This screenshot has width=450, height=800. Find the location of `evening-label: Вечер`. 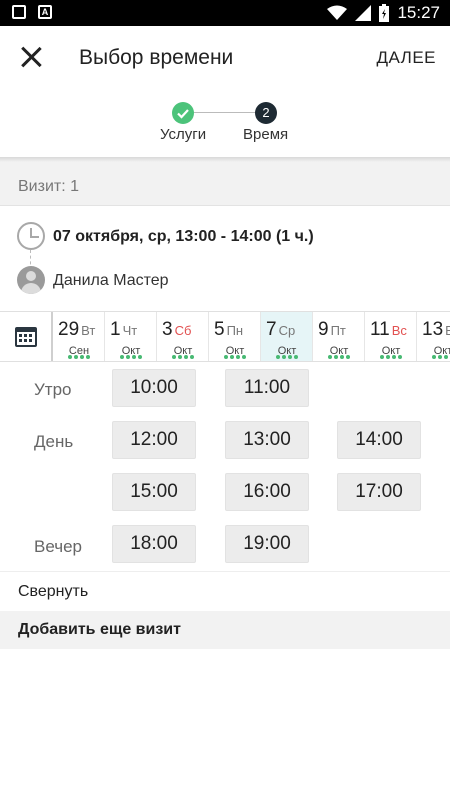

evening-label: Вечер is located at coordinates (58, 546).